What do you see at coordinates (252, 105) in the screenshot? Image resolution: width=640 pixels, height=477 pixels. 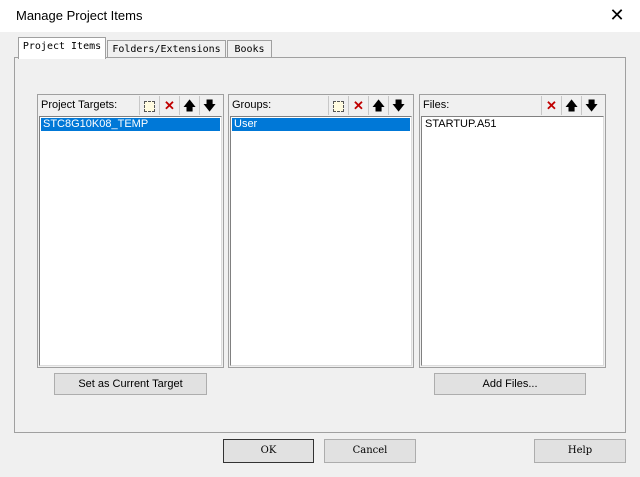 I see `groups-label: Groups:` at bounding box center [252, 105].